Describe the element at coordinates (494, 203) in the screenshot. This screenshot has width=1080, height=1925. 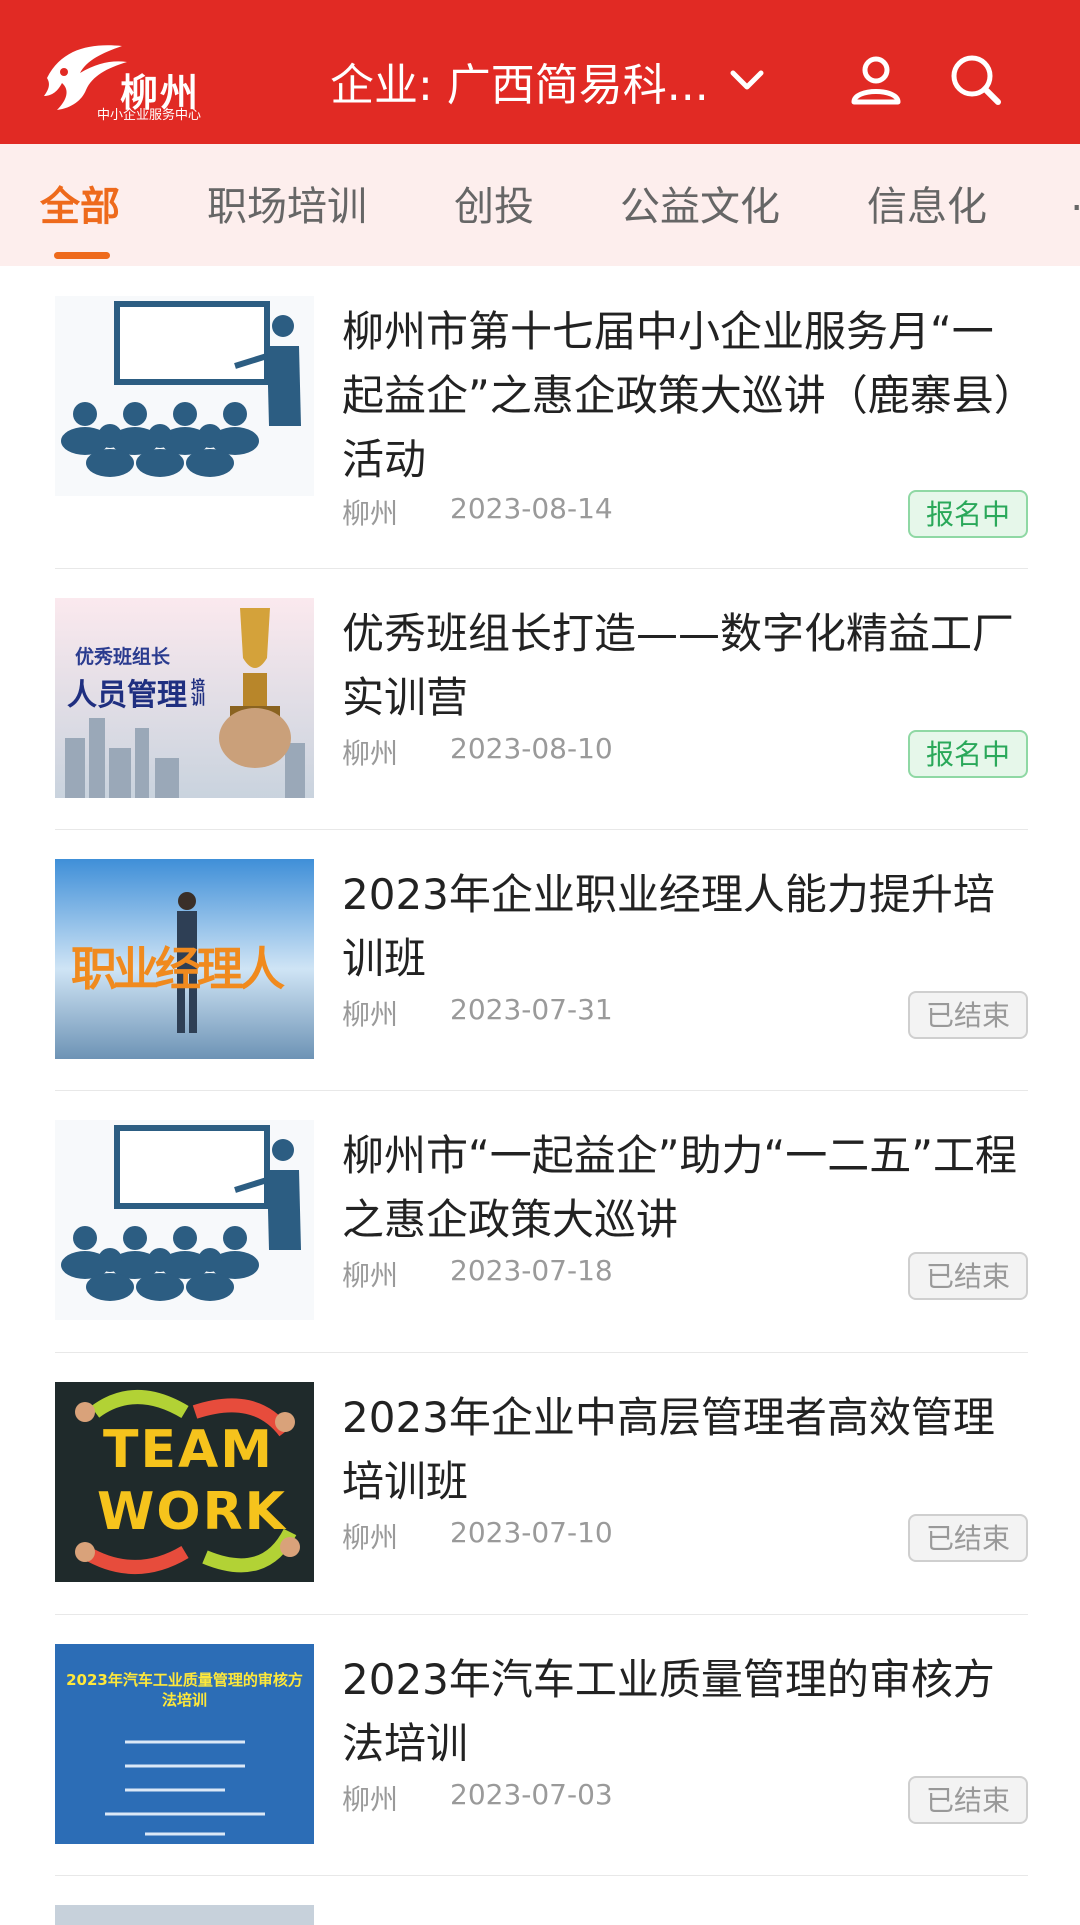
I see `tab-venture: 创投` at that location.